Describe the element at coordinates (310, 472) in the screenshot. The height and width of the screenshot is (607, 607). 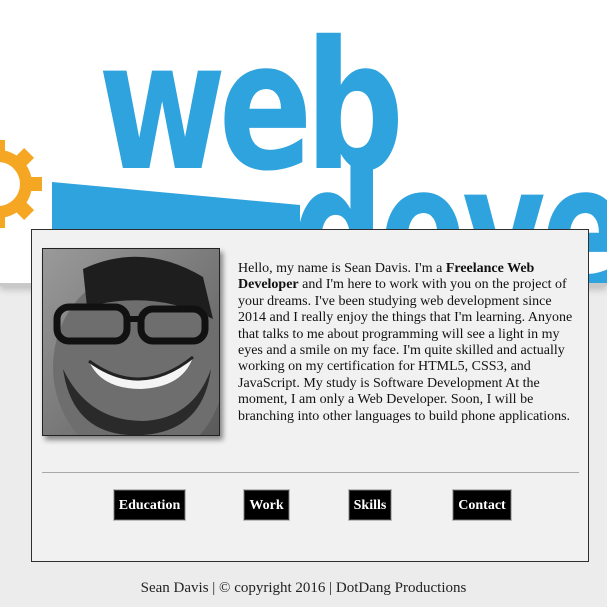
I see `section-divider` at that location.